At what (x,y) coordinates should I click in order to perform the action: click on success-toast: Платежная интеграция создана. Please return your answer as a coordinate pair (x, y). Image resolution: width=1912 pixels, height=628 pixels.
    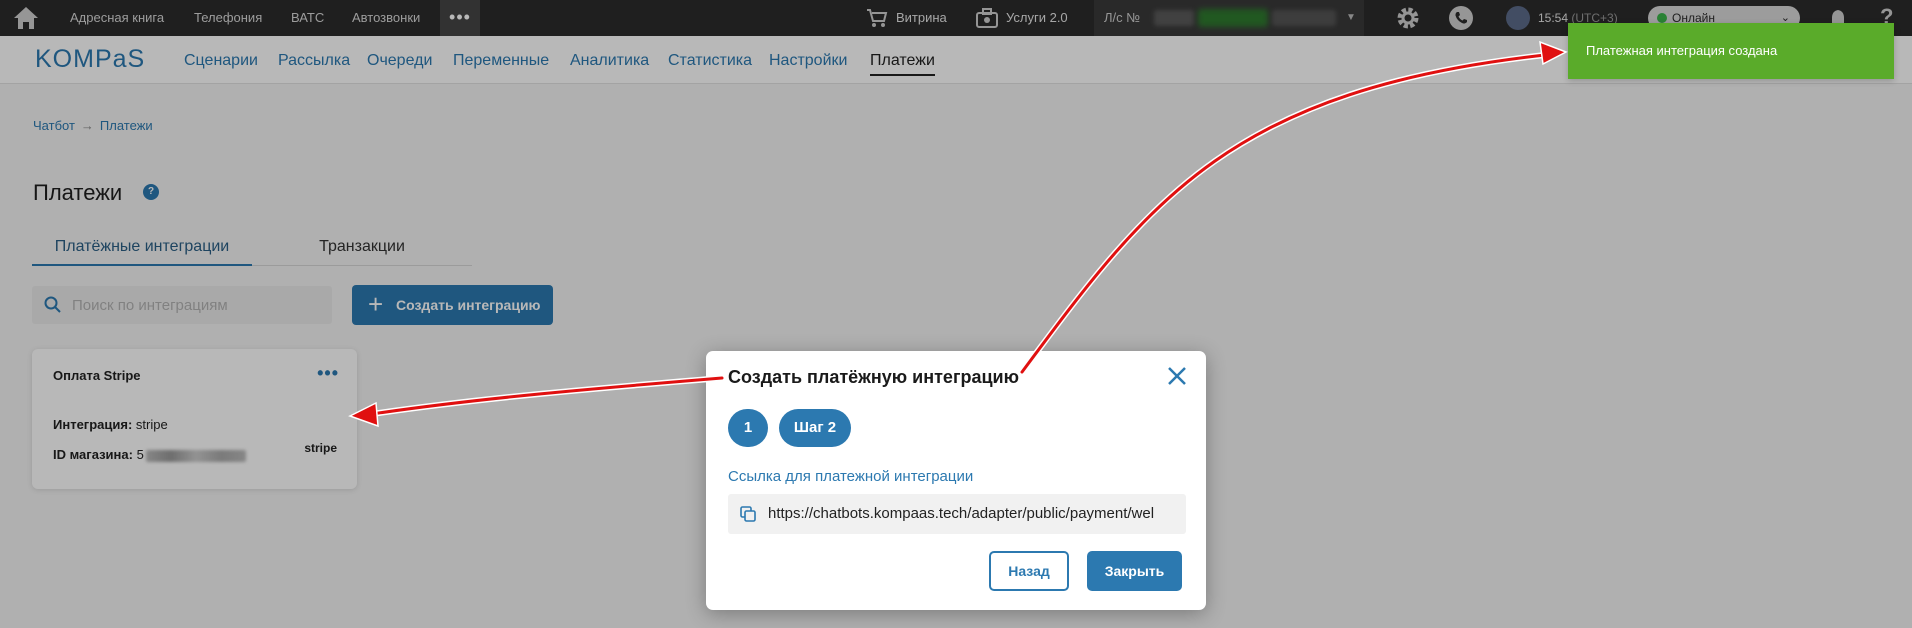
    Looking at the image, I should click on (1731, 51).